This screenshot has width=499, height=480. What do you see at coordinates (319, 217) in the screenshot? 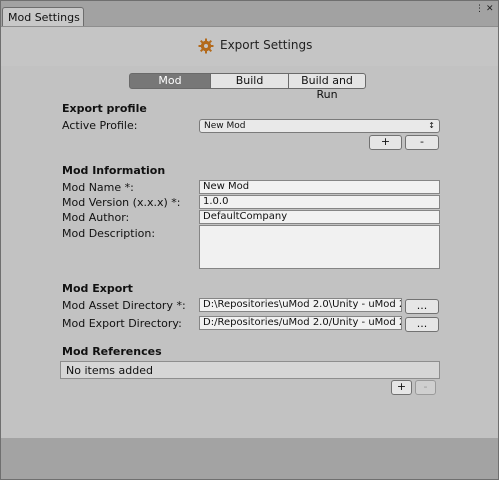
I see `mod-author-input: DefaultCompany` at bounding box center [319, 217].